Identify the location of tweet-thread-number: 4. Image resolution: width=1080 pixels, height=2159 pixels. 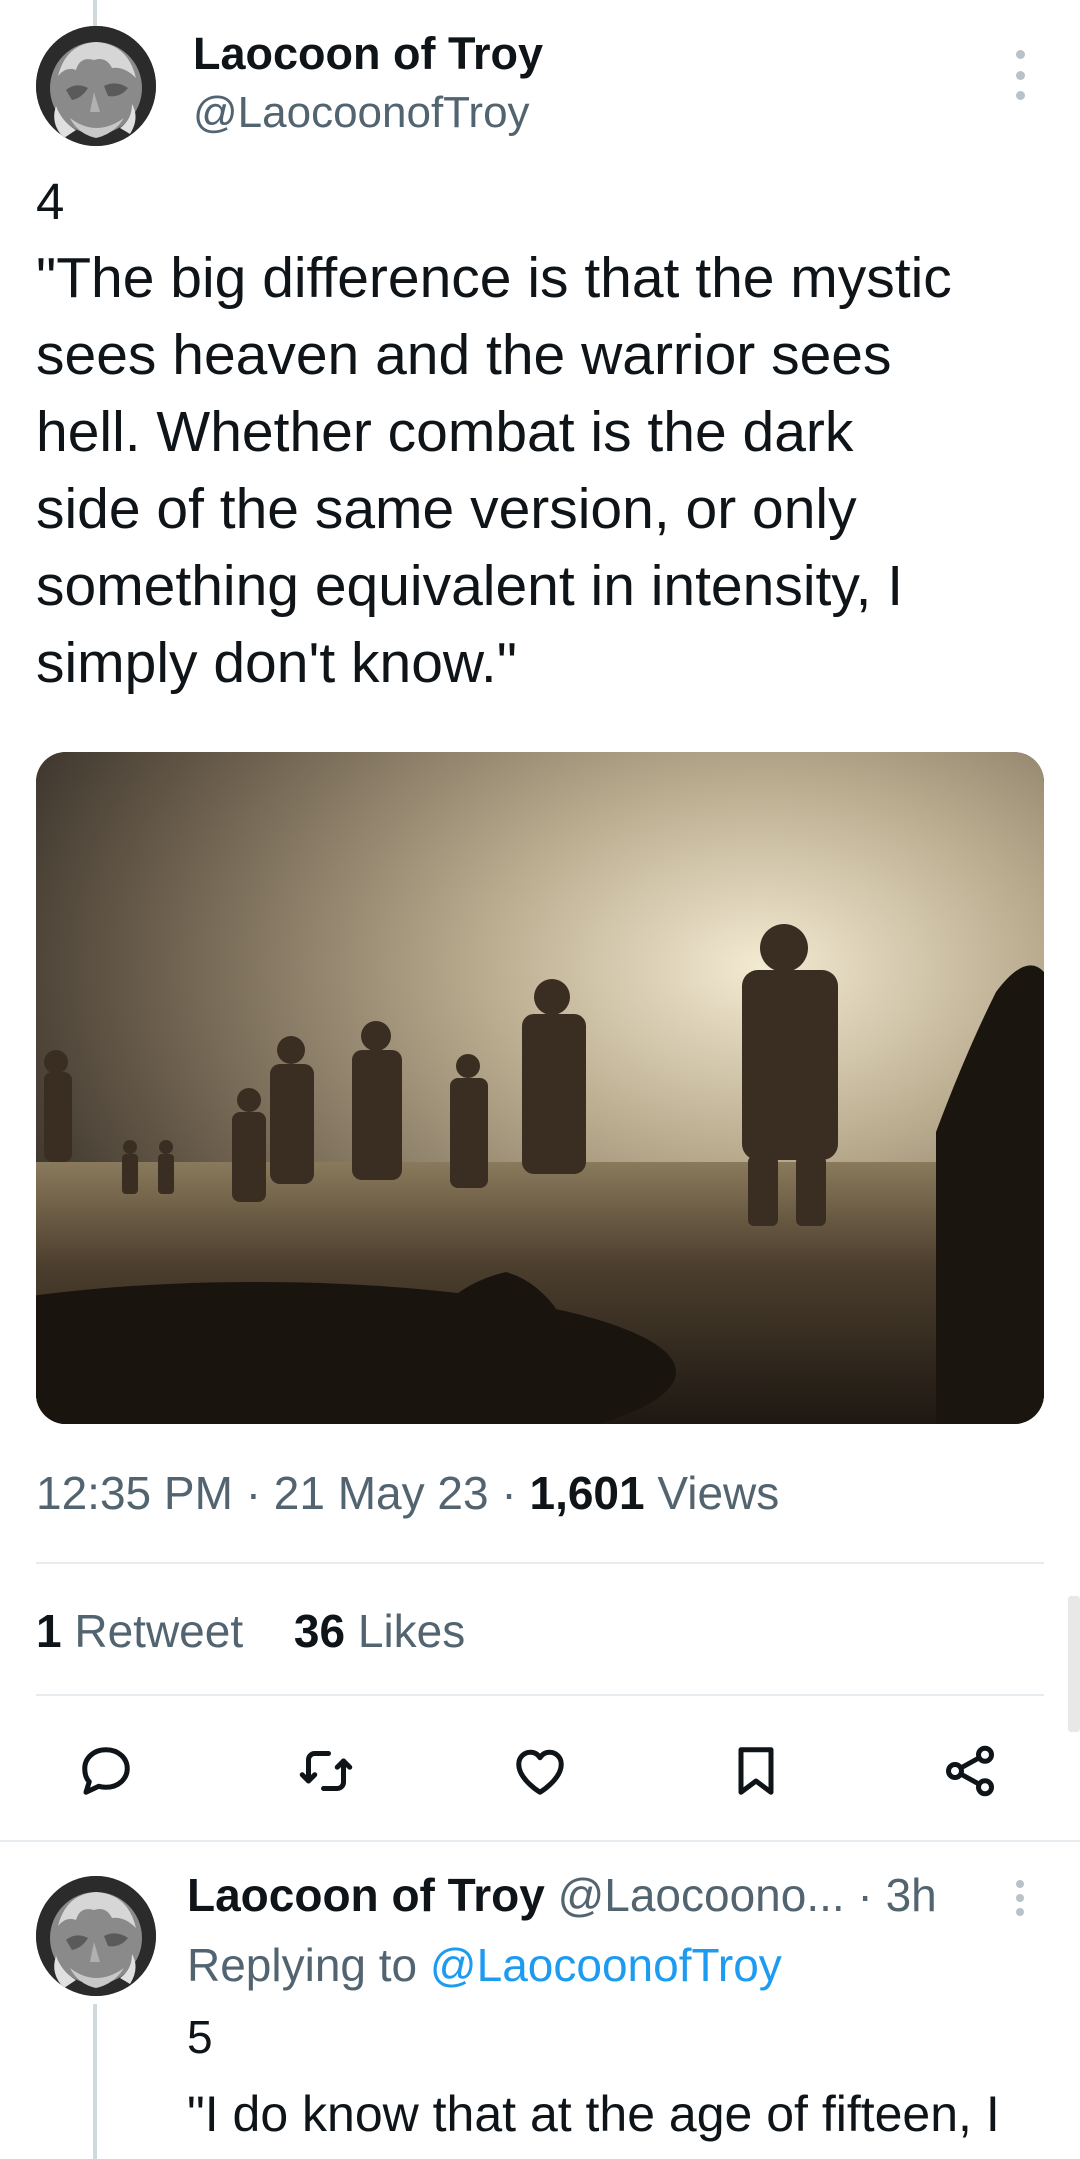
(50, 201).